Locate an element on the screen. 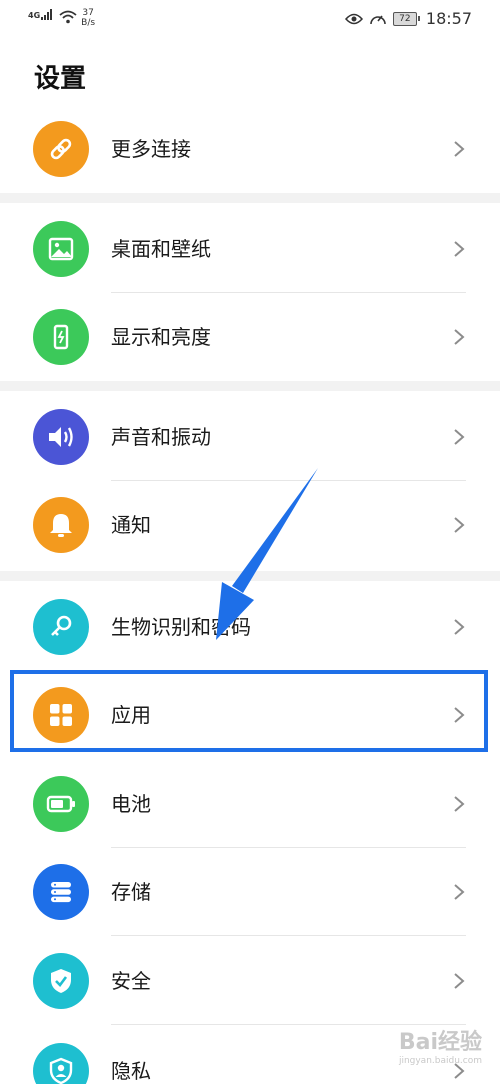 The width and height of the screenshot is (500, 1084). battery-tip is located at coordinates (418, 18).